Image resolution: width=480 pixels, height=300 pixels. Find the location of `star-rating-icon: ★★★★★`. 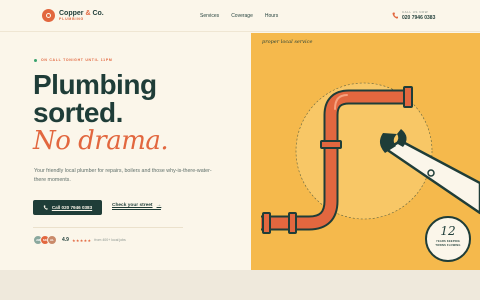

star-rating-icon: ★★★★★ is located at coordinates (81, 240).